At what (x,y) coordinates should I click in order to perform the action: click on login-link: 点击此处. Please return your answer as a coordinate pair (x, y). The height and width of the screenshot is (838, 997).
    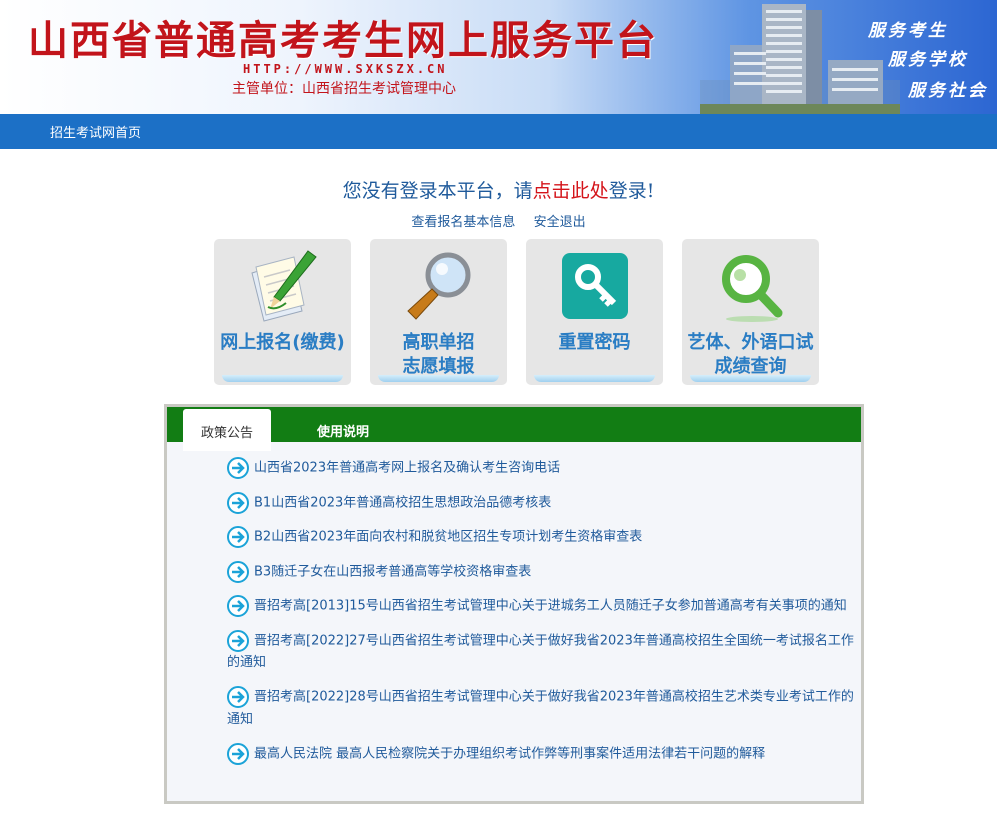
    Looking at the image, I should click on (571, 191).